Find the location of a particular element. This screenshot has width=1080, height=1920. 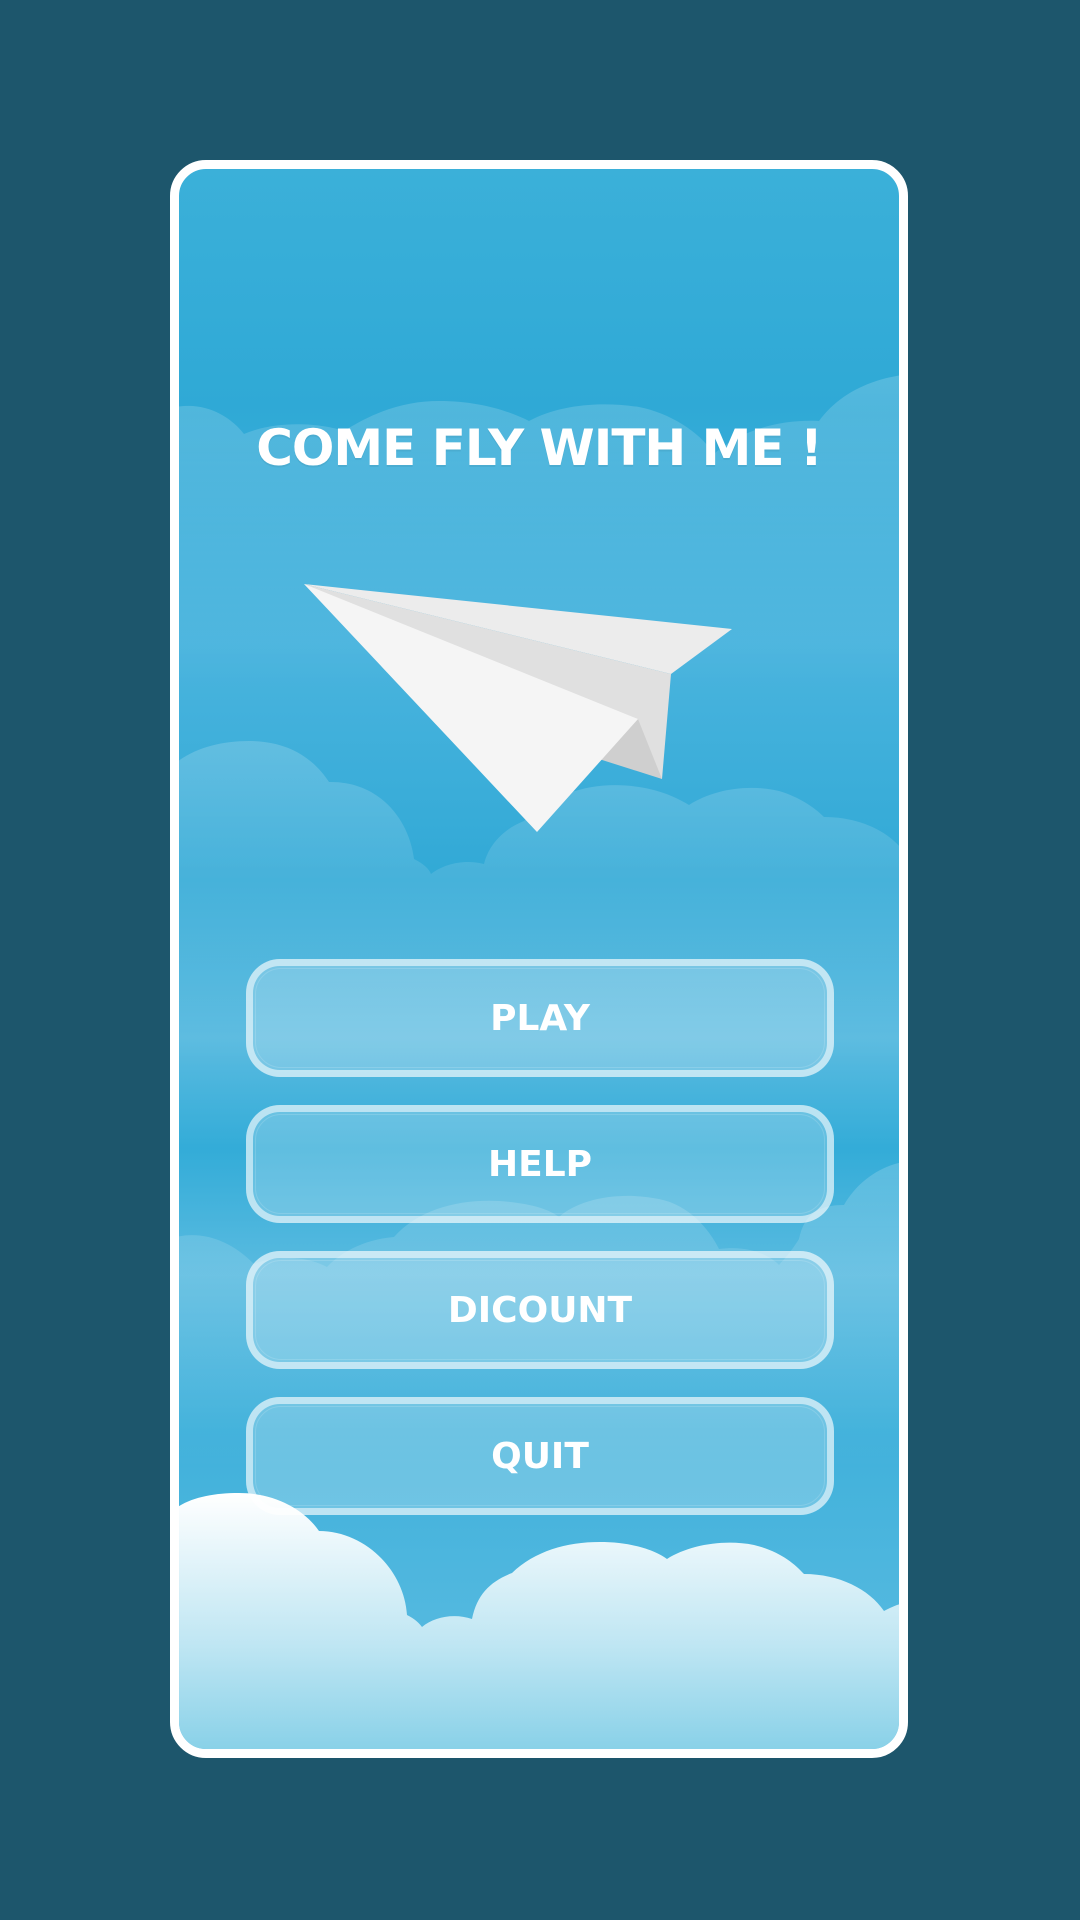

quit-button: QUIT is located at coordinates (540, 1456).